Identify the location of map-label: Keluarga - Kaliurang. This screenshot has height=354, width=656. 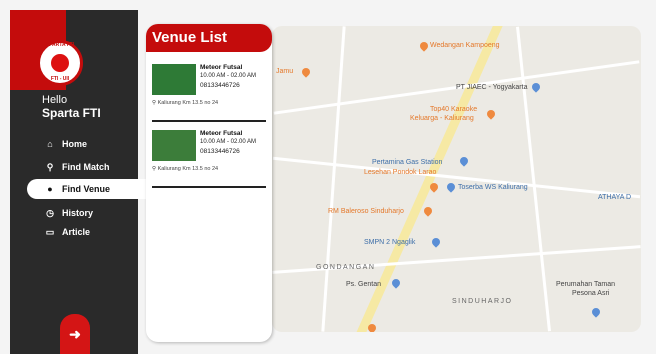
(442, 118).